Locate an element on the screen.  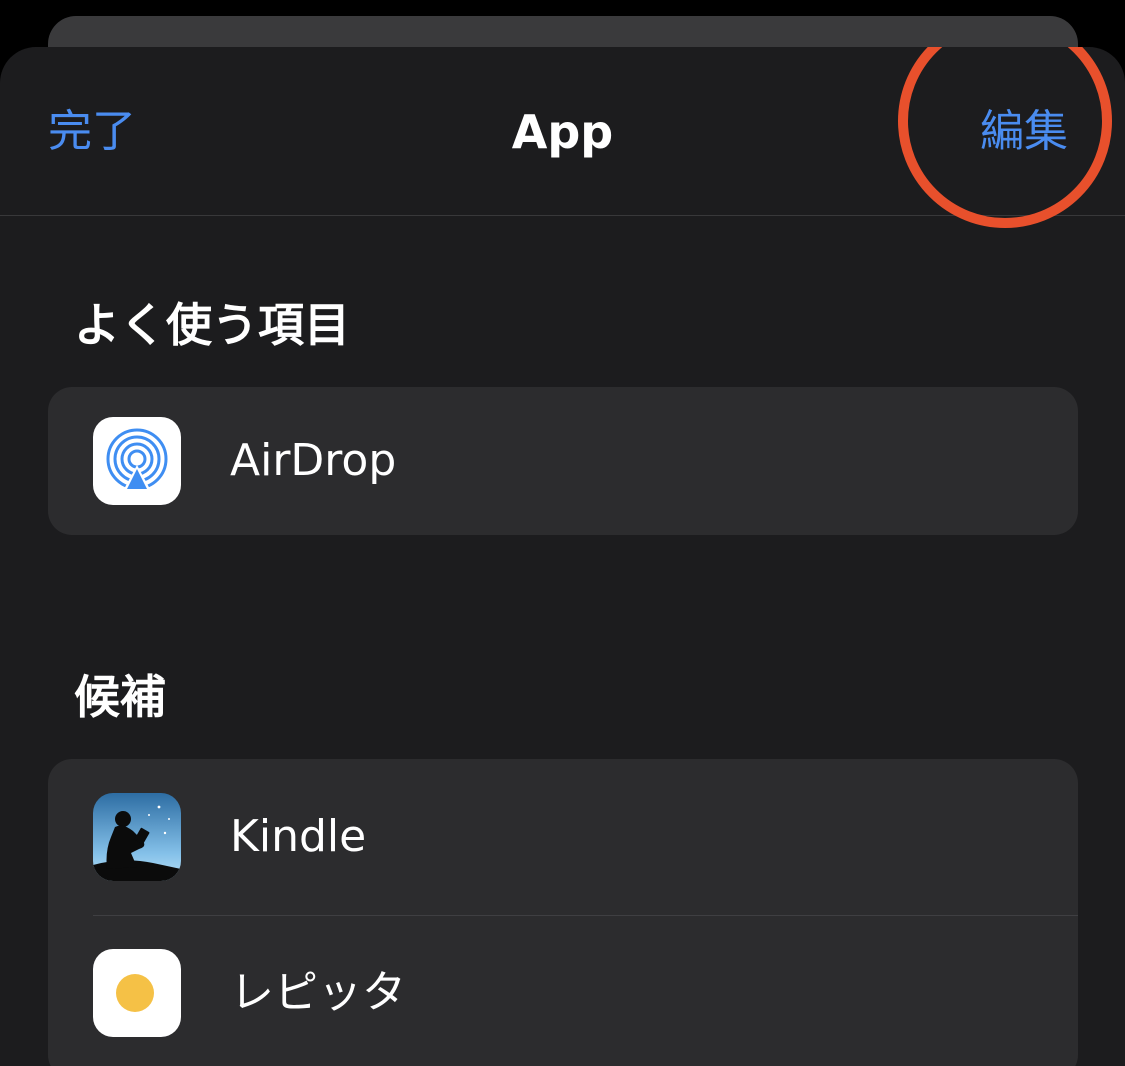
list-item-airdrop: AirDrop is located at coordinates (563, 461).